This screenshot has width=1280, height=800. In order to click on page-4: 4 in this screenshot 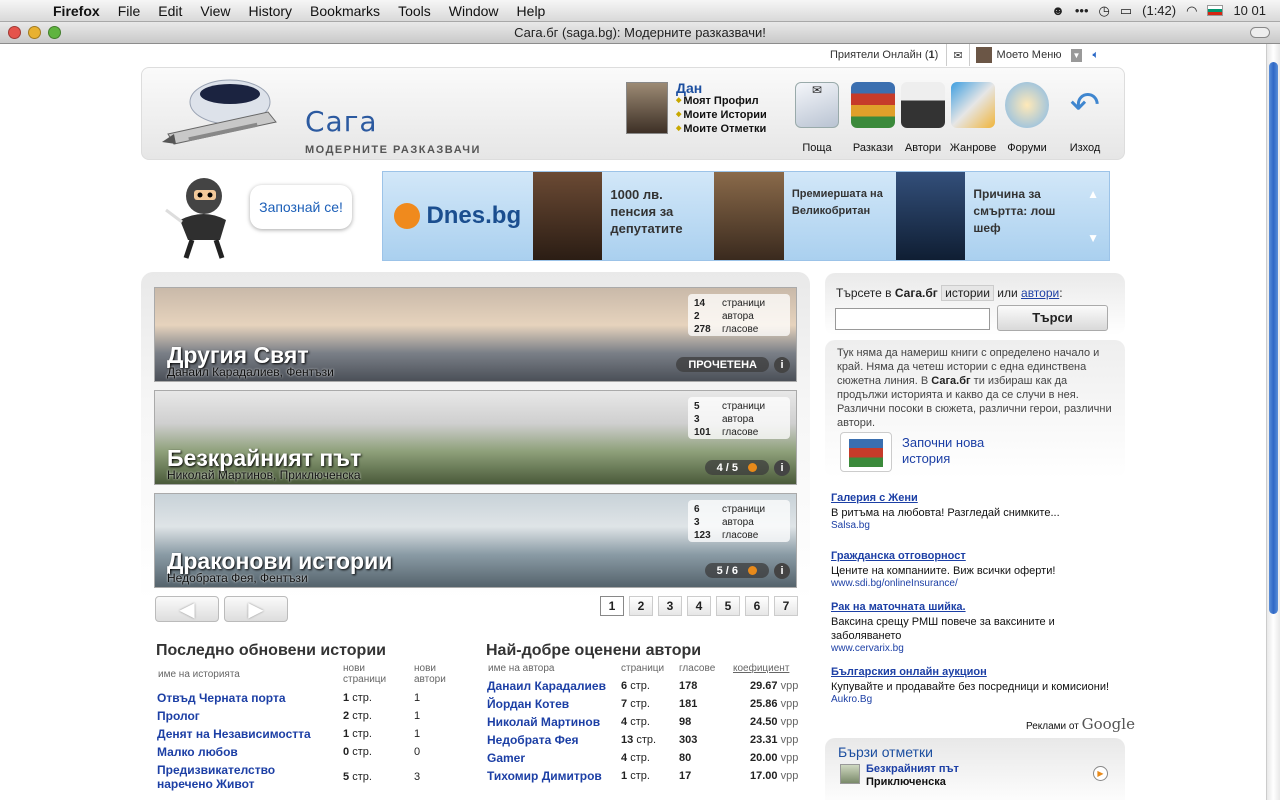, I will do `click(699, 606)`.